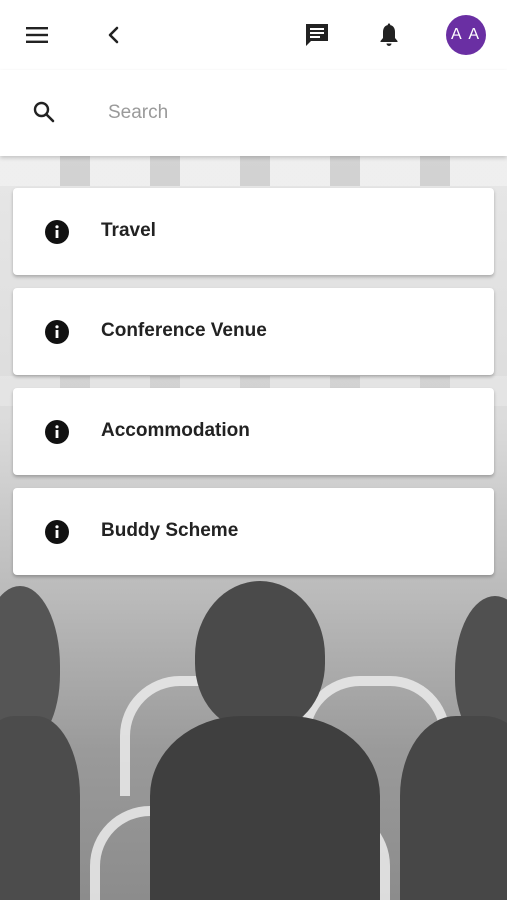 This screenshot has height=900, width=507. I want to click on search-button, so click(44, 112).